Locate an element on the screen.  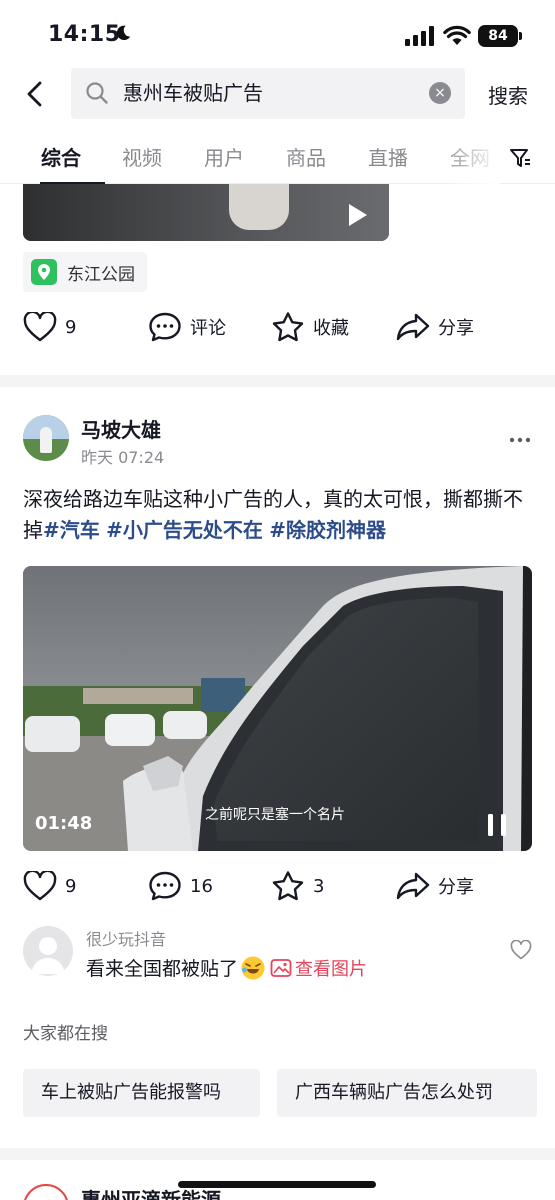
related-search-chip: 广西车辆贴广告怎么处罚 is located at coordinates (407, 1093).